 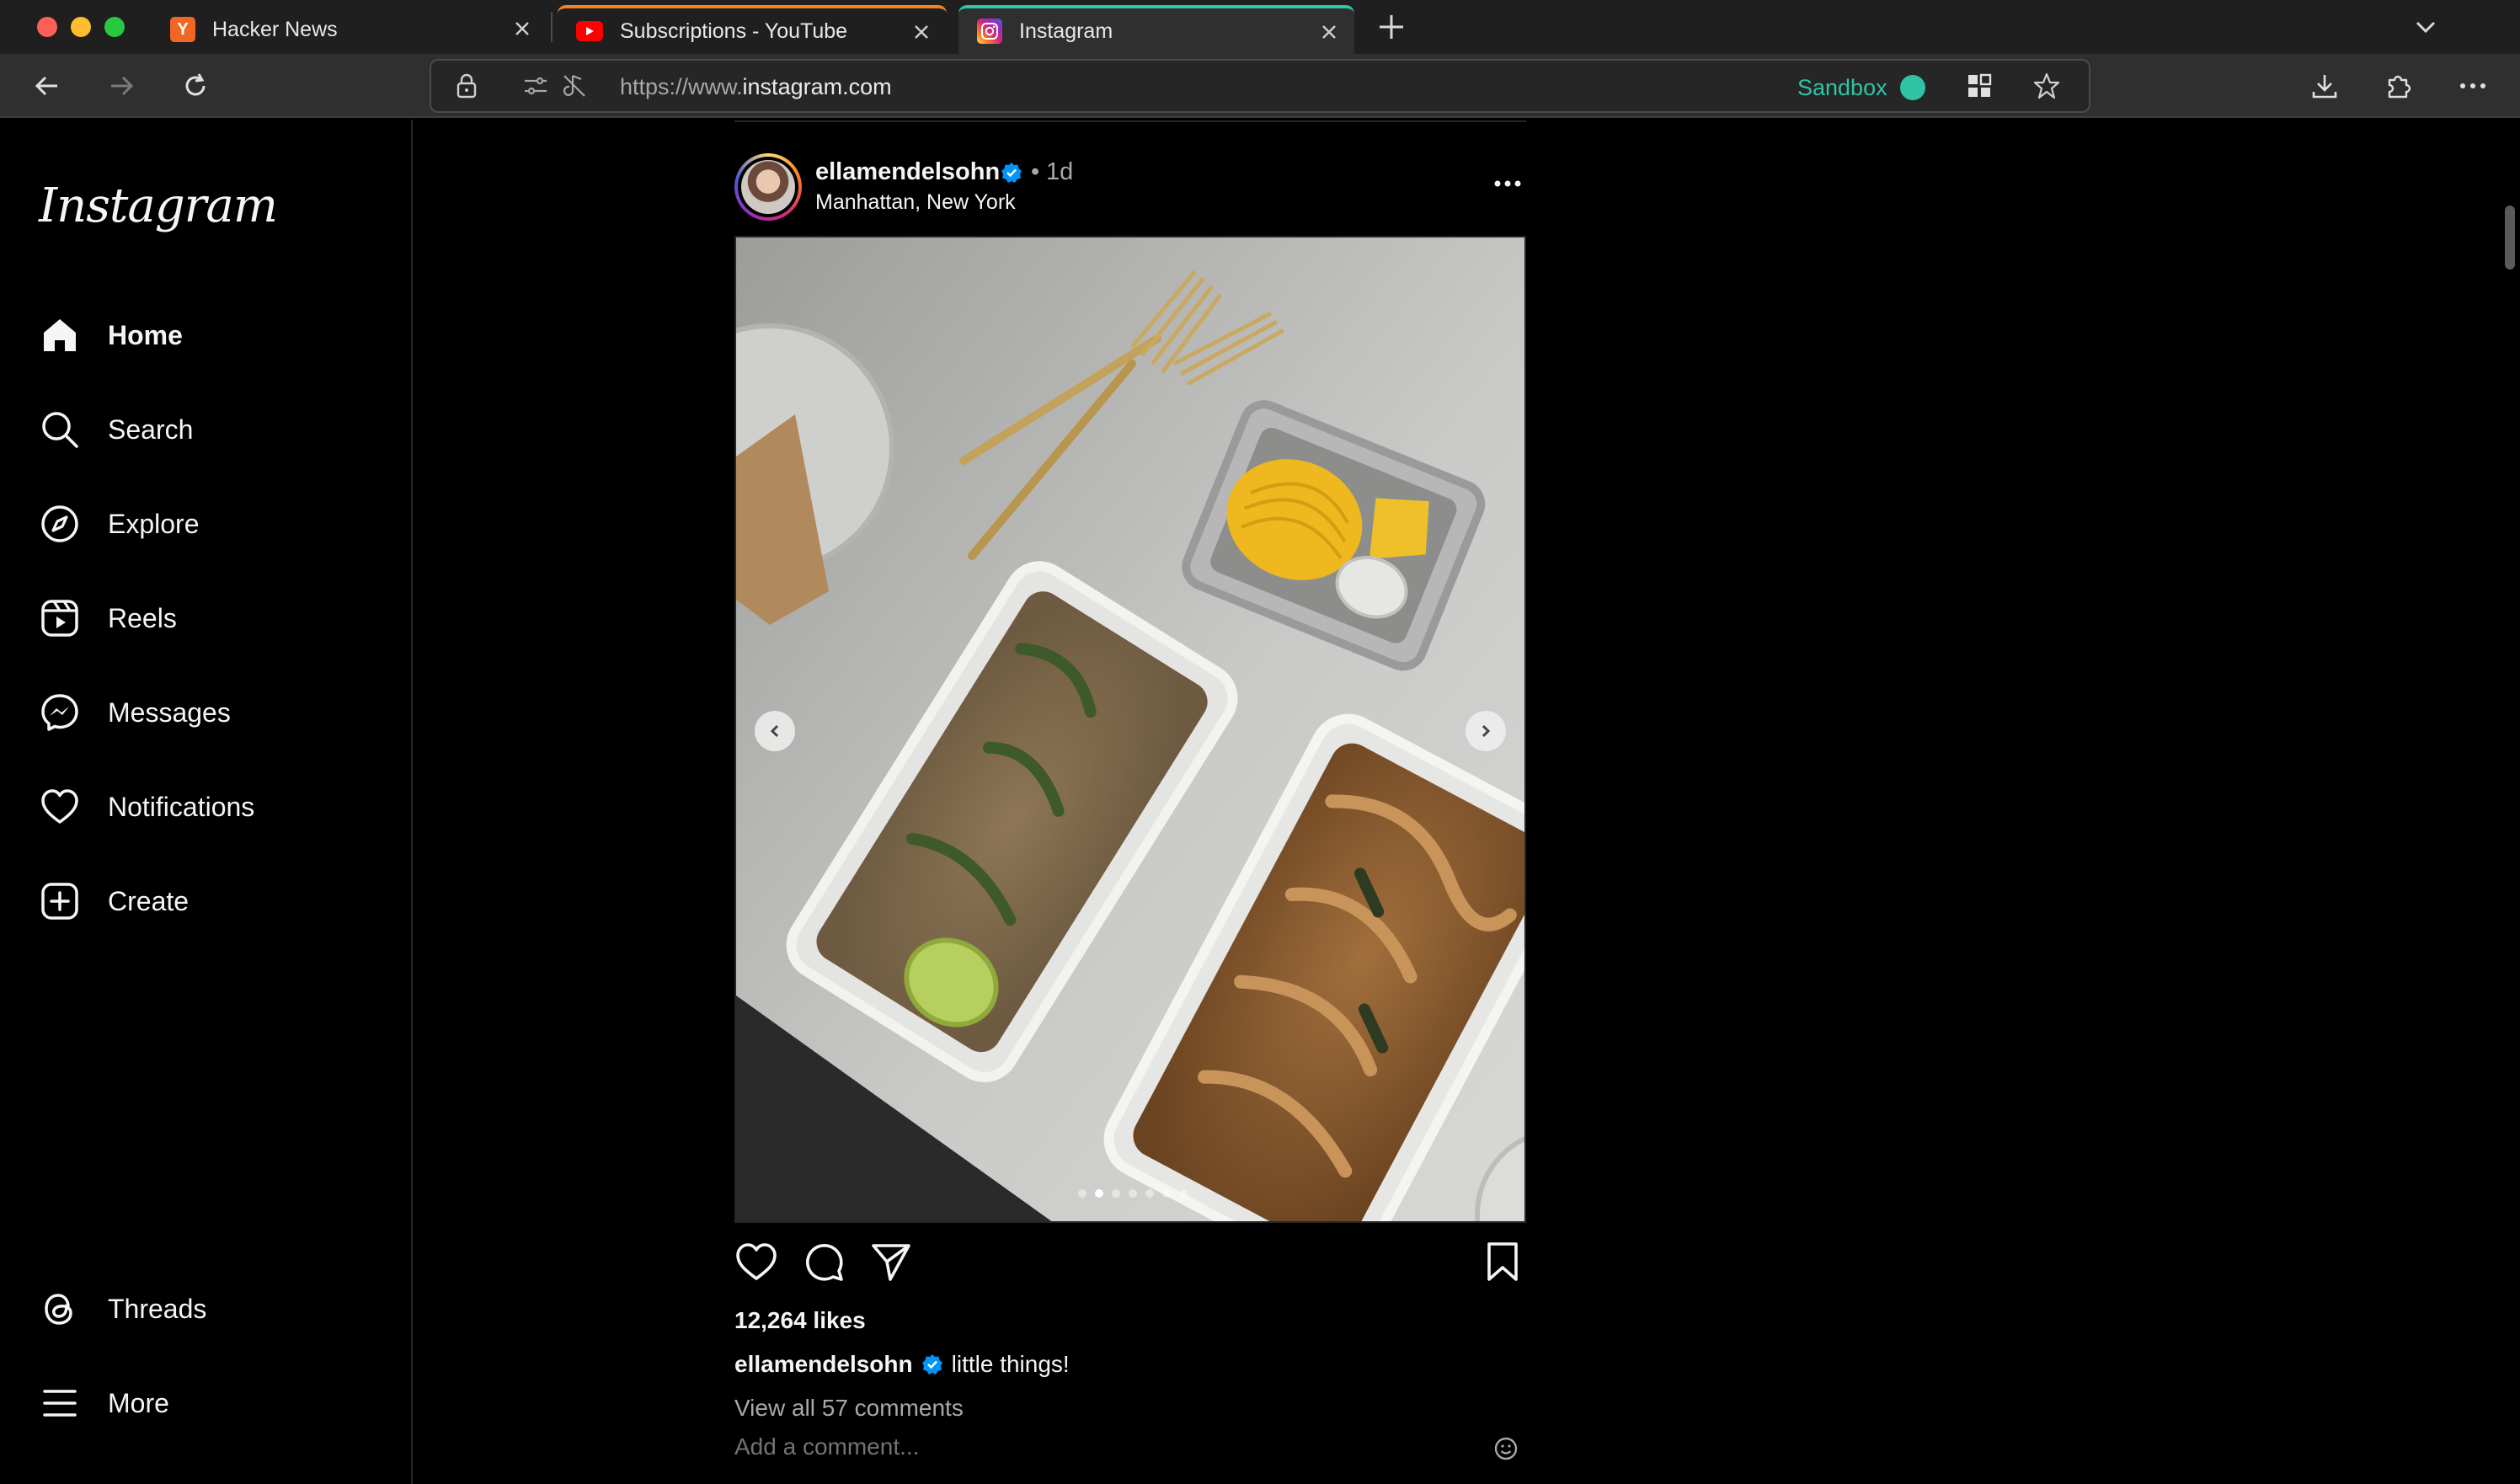 What do you see at coordinates (466, 86) in the screenshot?
I see `lock-icon` at bounding box center [466, 86].